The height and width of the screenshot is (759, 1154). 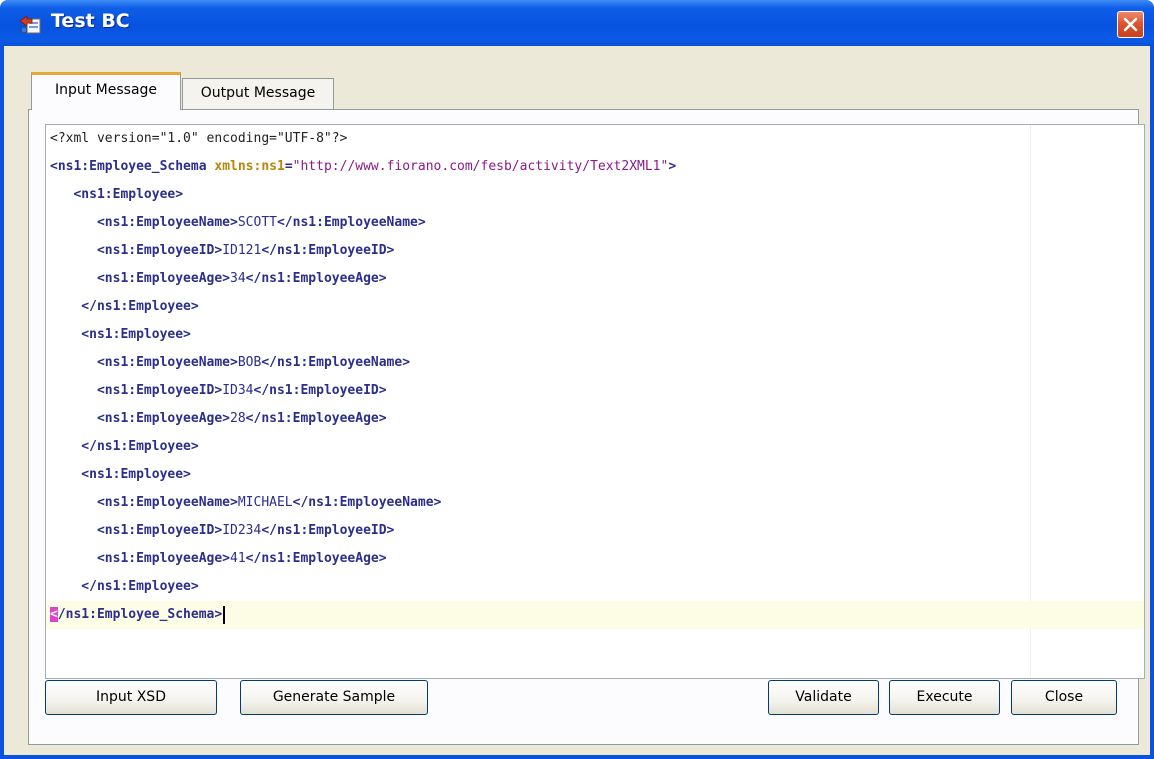 I want to click on code-token: >, so click(x=672, y=166).